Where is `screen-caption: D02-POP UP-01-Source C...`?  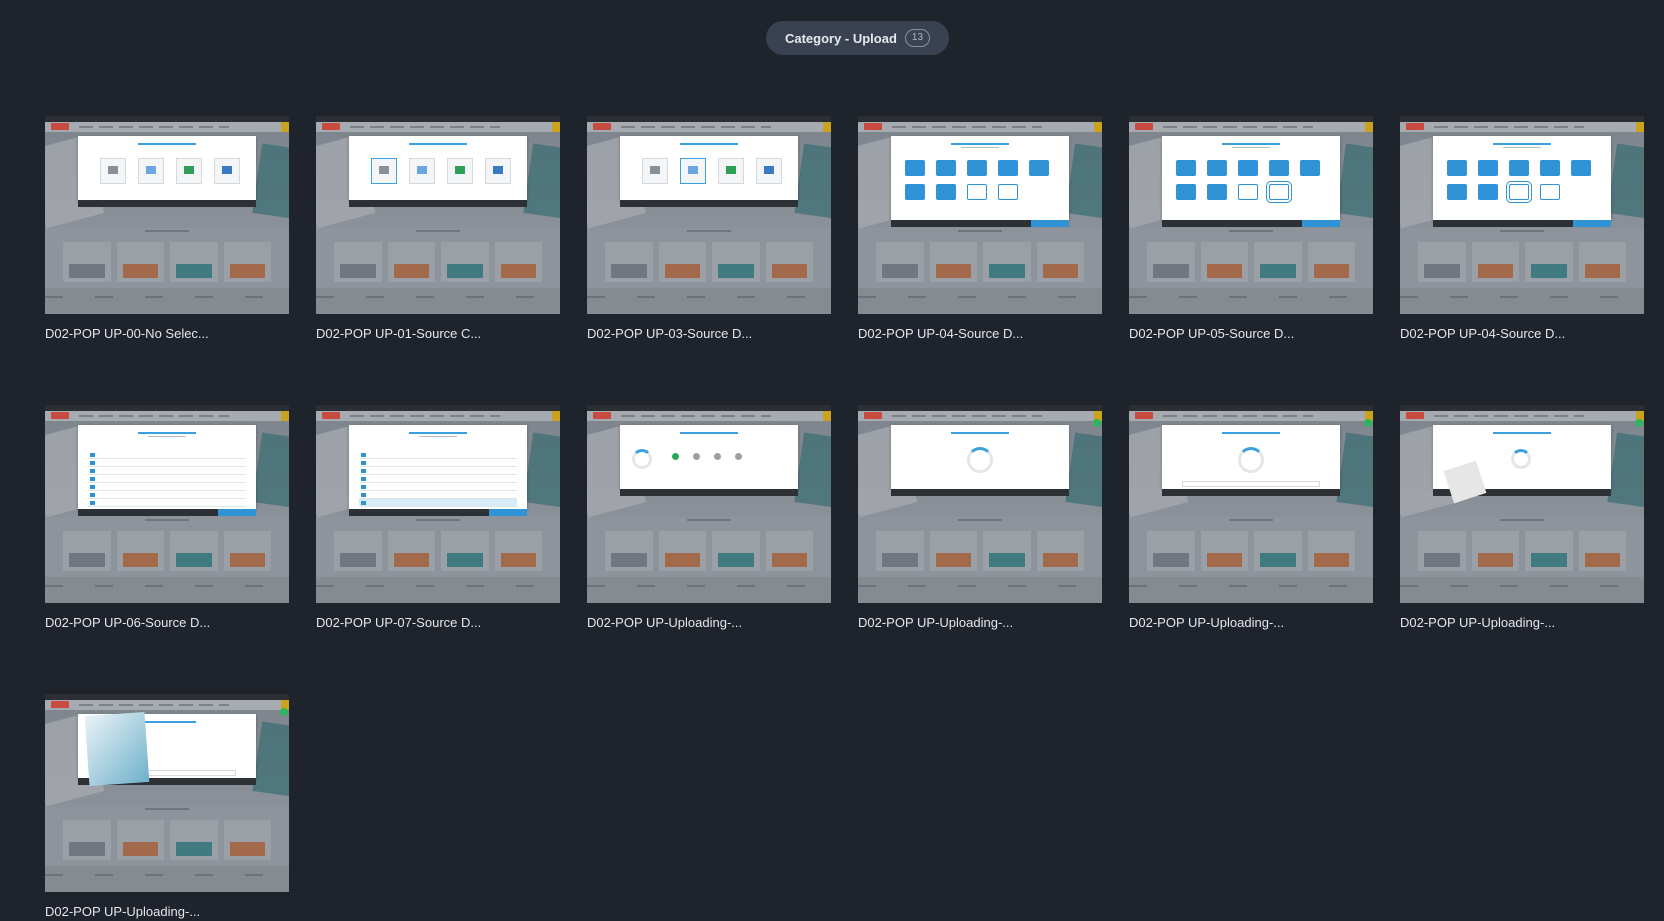 screen-caption: D02-POP UP-01-Source C... is located at coordinates (438, 334).